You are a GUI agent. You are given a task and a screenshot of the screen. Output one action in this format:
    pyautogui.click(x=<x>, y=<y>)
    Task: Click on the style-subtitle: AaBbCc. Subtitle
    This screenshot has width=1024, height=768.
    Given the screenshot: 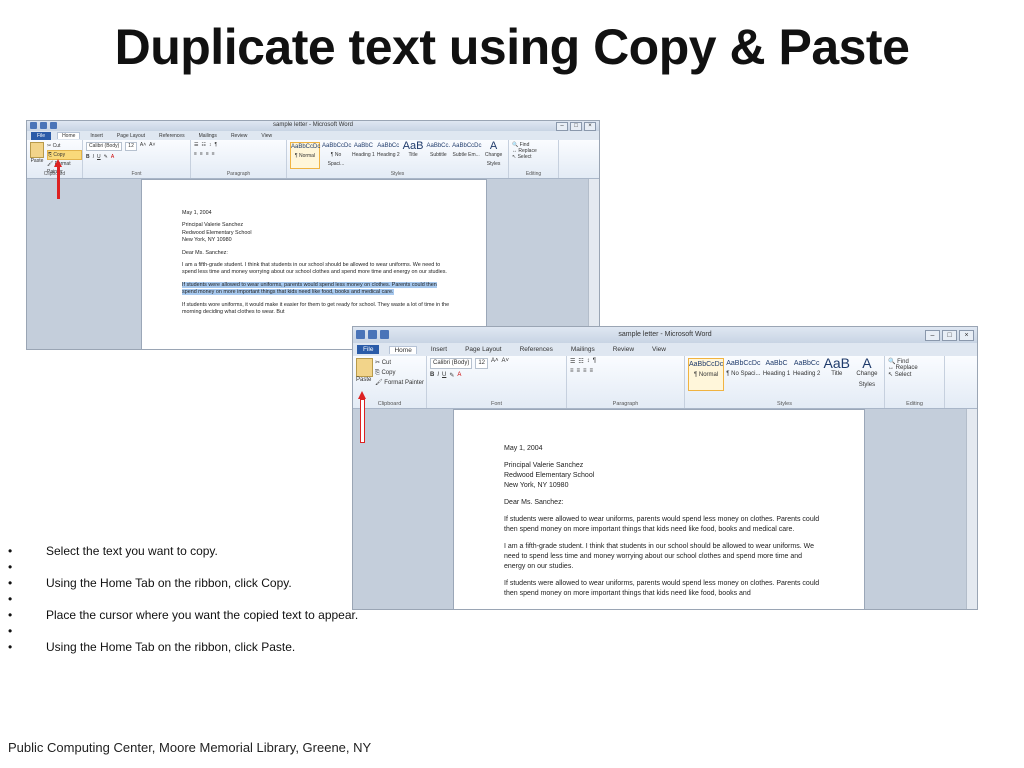 What is the action you would take?
    pyautogui.click(x=438, y=155)
    